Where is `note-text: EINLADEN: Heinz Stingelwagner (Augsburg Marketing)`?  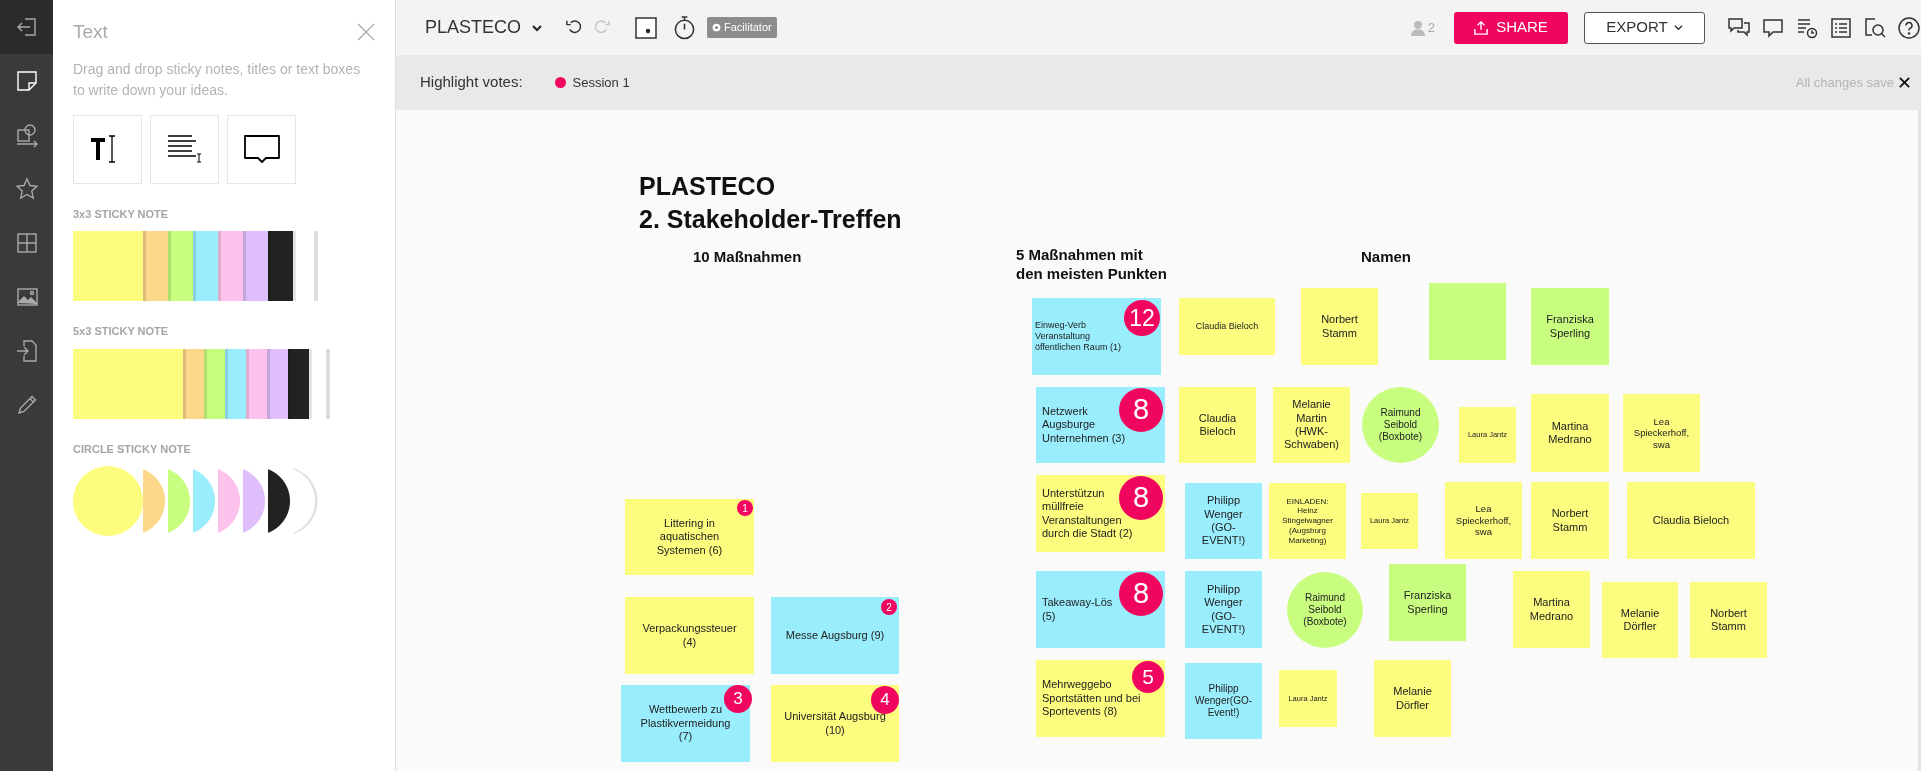
note-text: EINLADEN: Heinz Stingelwagner (Augsburg Marketing) is located at coordinates (1307, 521).